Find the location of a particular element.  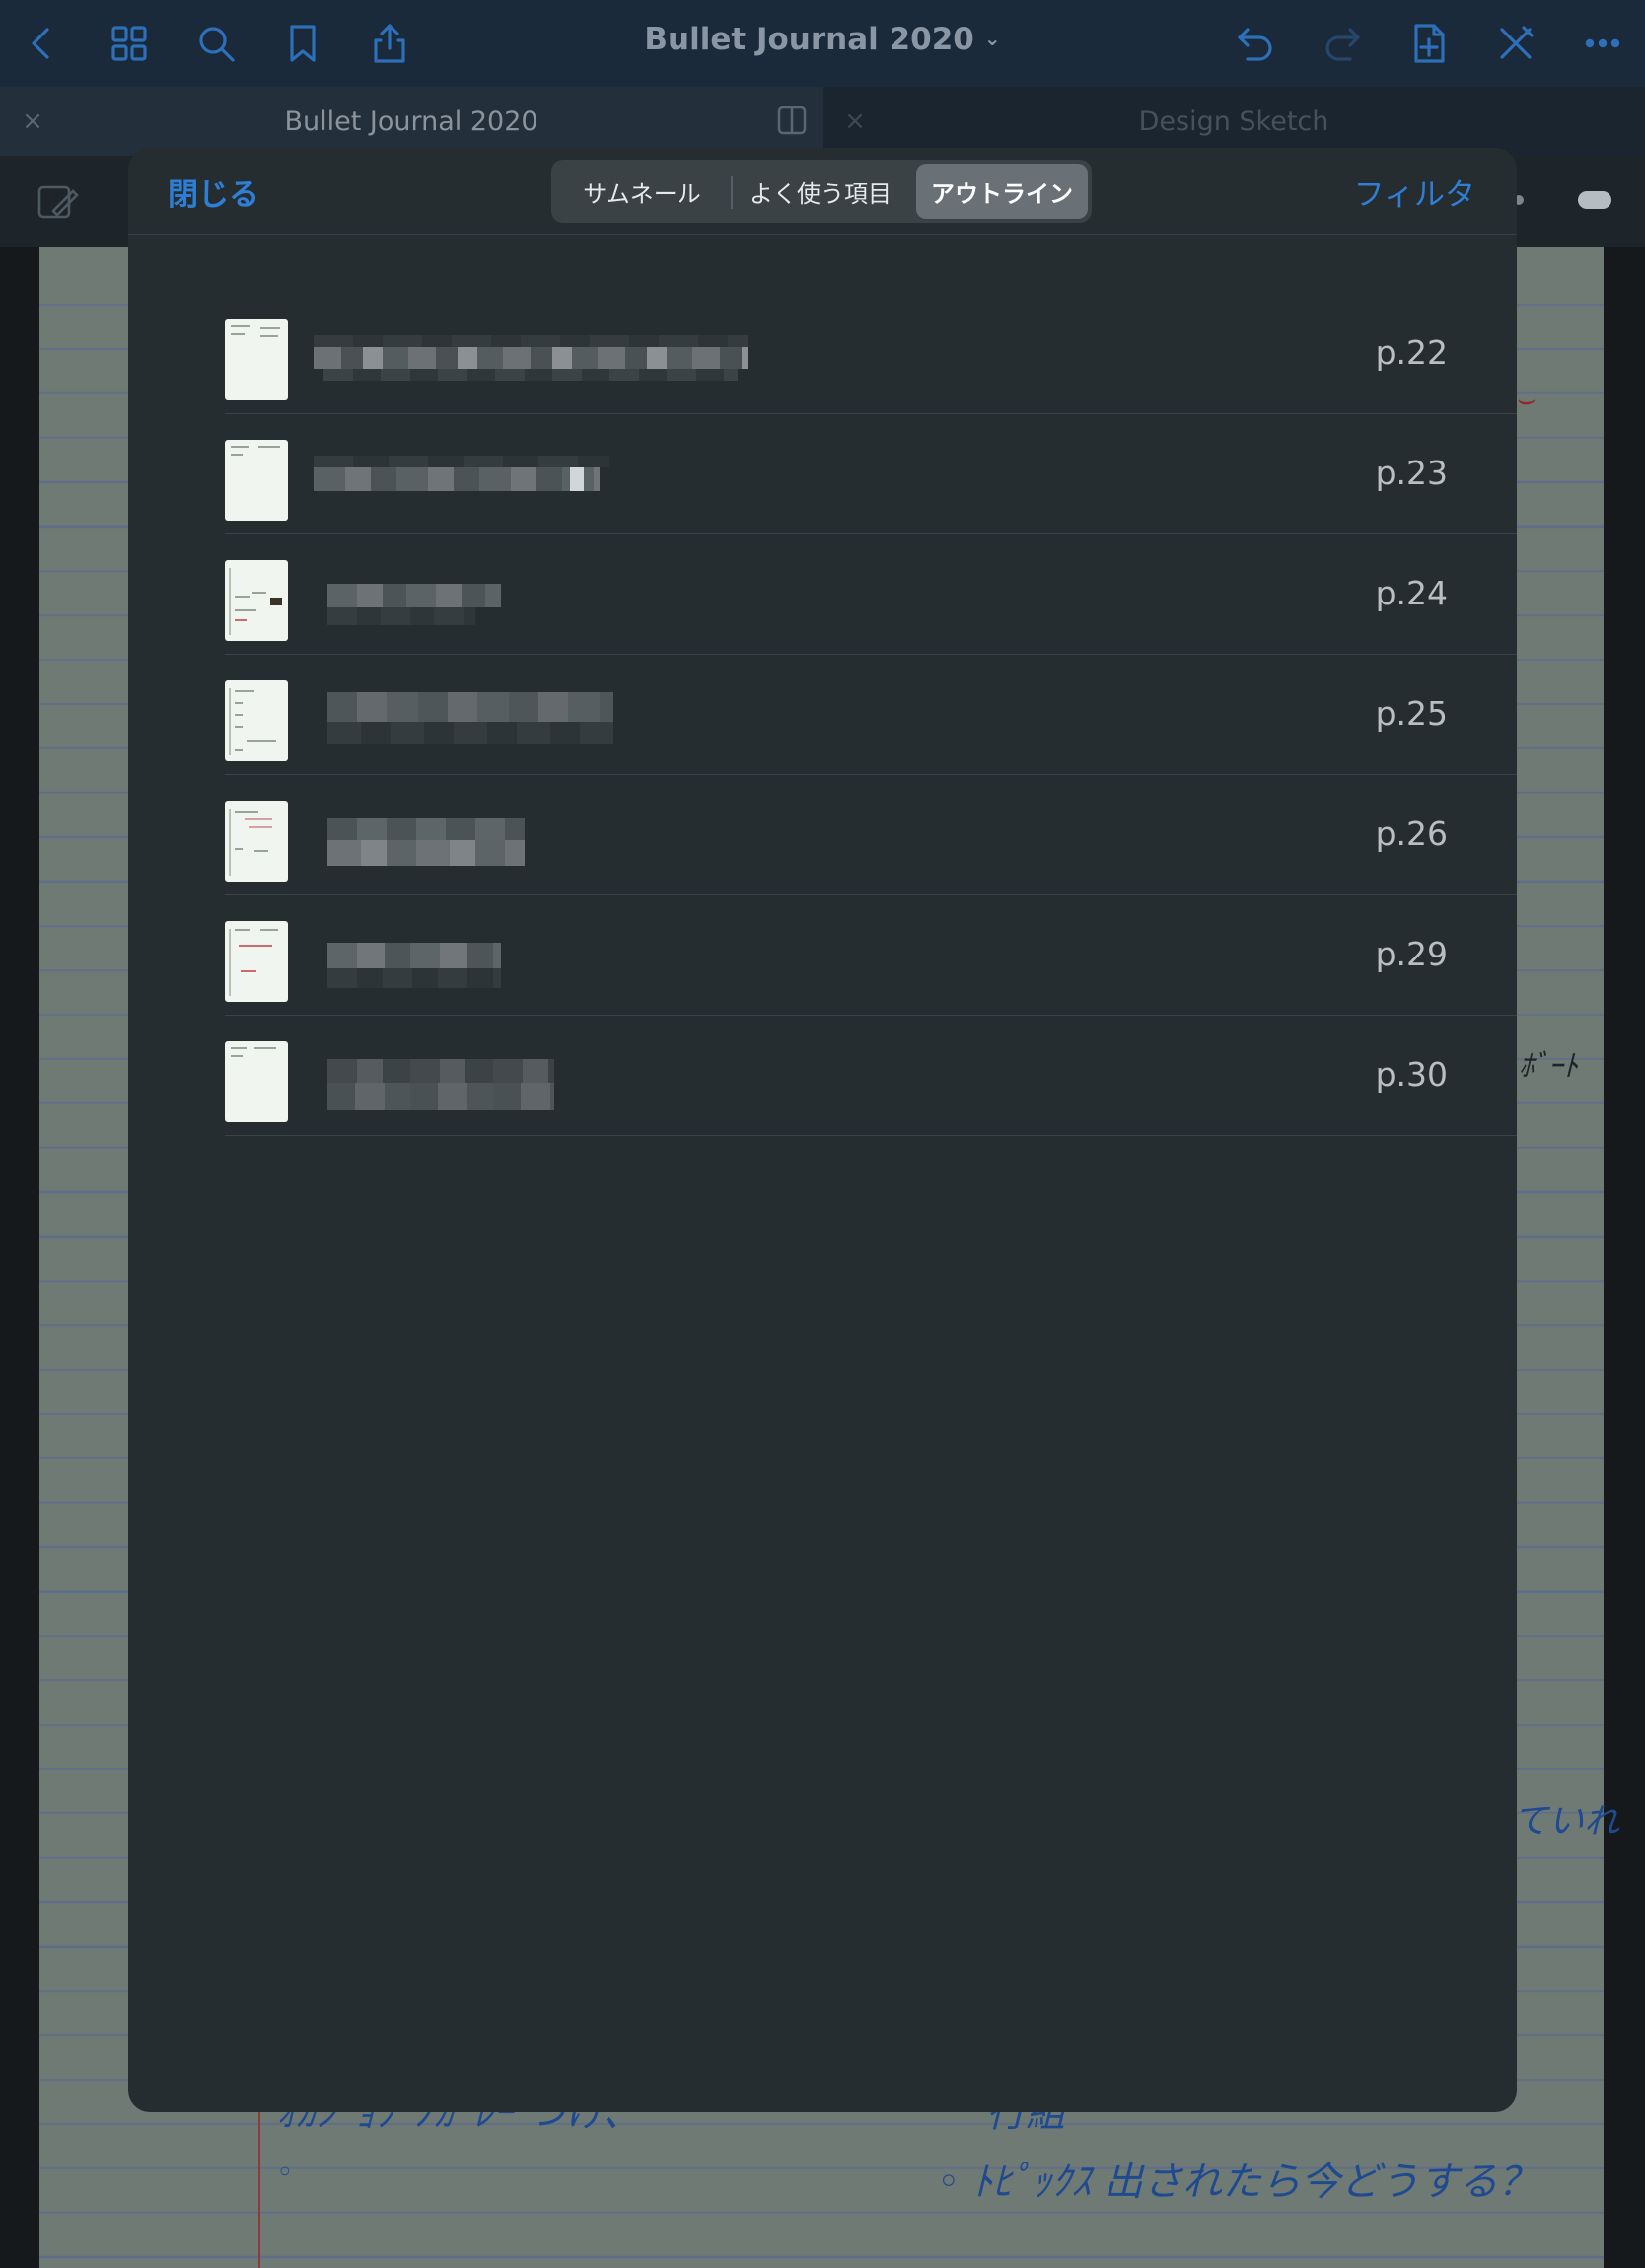

outline-row: p.25 is located at coordinates (871, 715).